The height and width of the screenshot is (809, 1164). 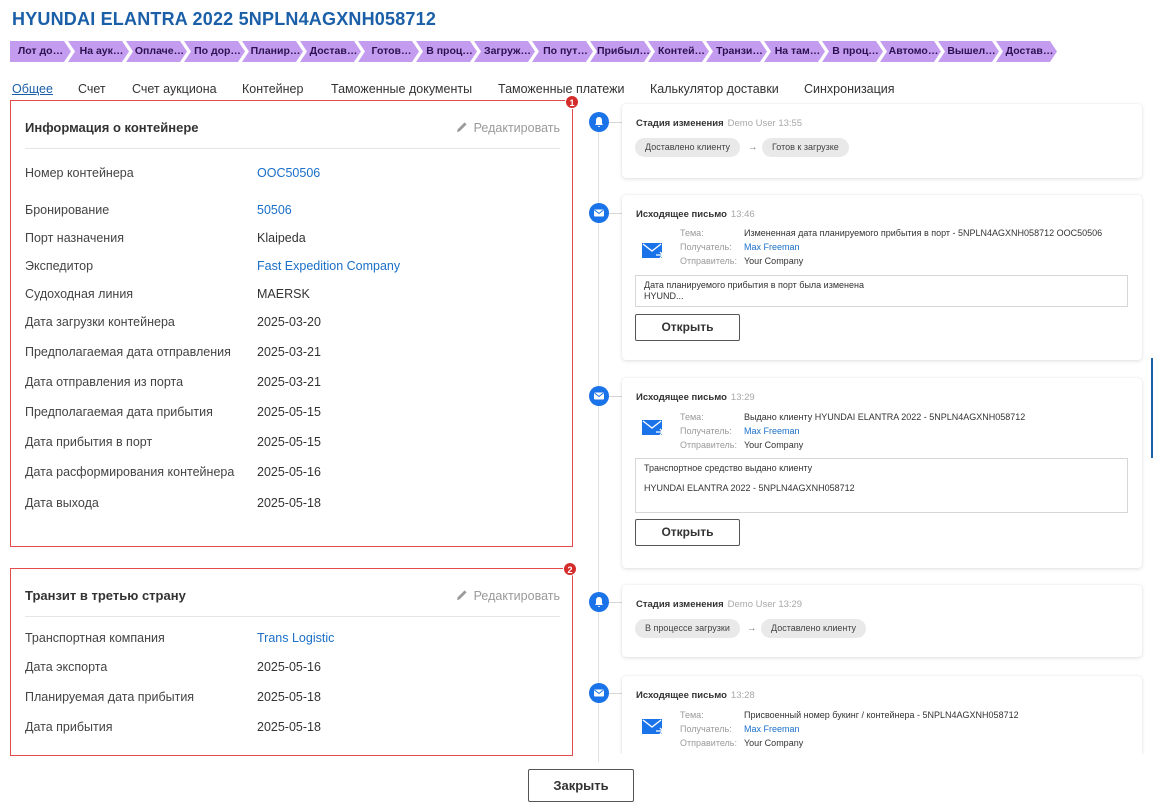 What do you see at coordinates (59, 266) in the screenshot?
I see `field-label: Экспедитор` at bounding box center [59, 266].